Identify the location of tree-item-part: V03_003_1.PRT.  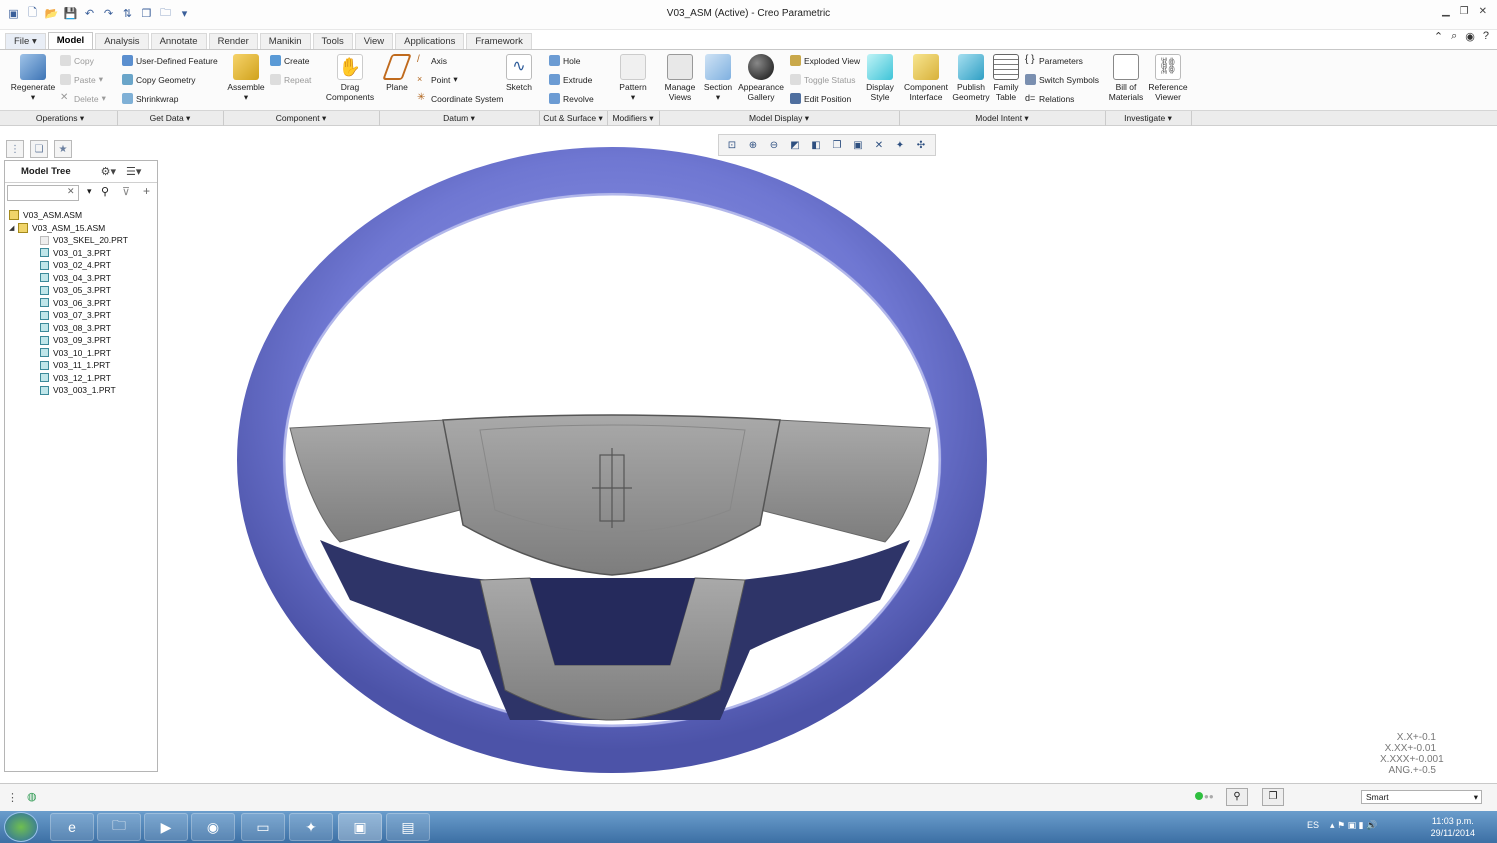
(78, 390).